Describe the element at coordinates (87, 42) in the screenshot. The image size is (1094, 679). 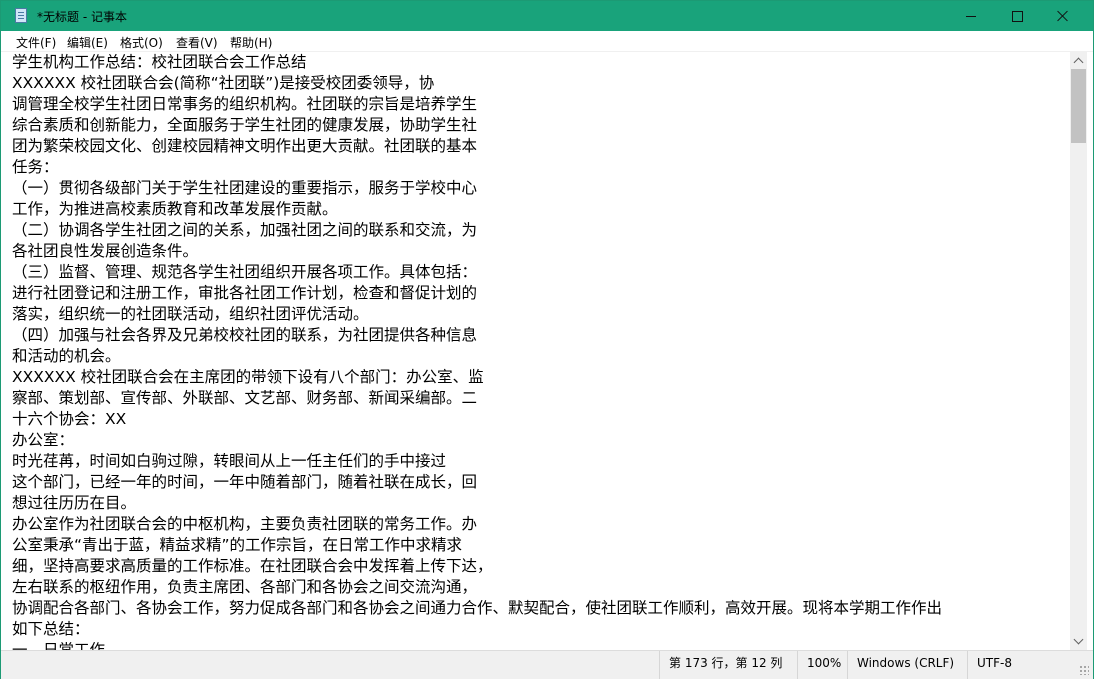
I see `menu-edit: 编辑(E)` at that location.